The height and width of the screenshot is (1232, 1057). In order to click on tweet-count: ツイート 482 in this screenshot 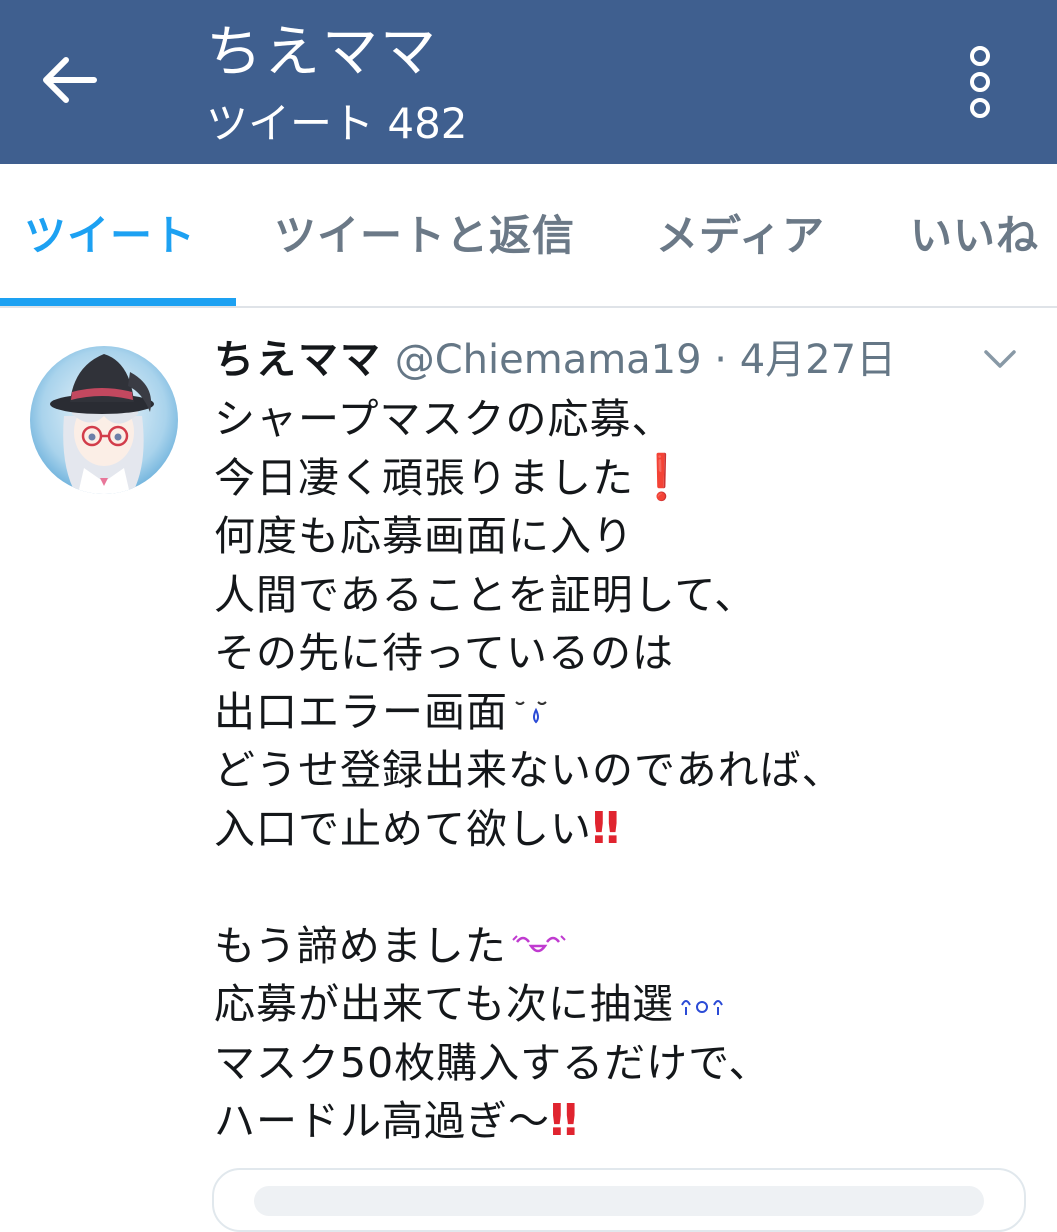, I will do `click(337, 123)`.